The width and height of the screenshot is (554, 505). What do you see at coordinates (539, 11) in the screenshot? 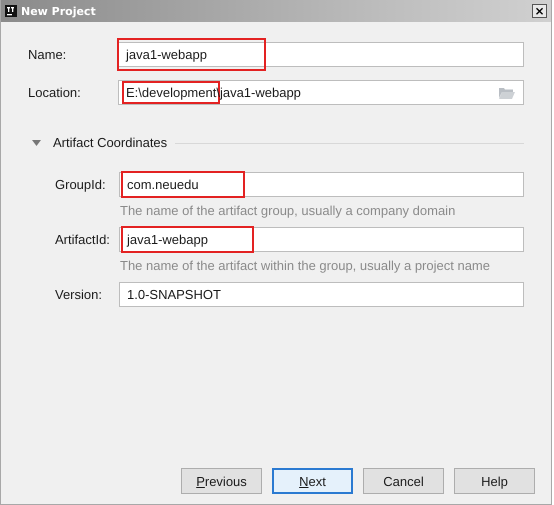
I see `close-button: ×` at bounding box center [539, 11].